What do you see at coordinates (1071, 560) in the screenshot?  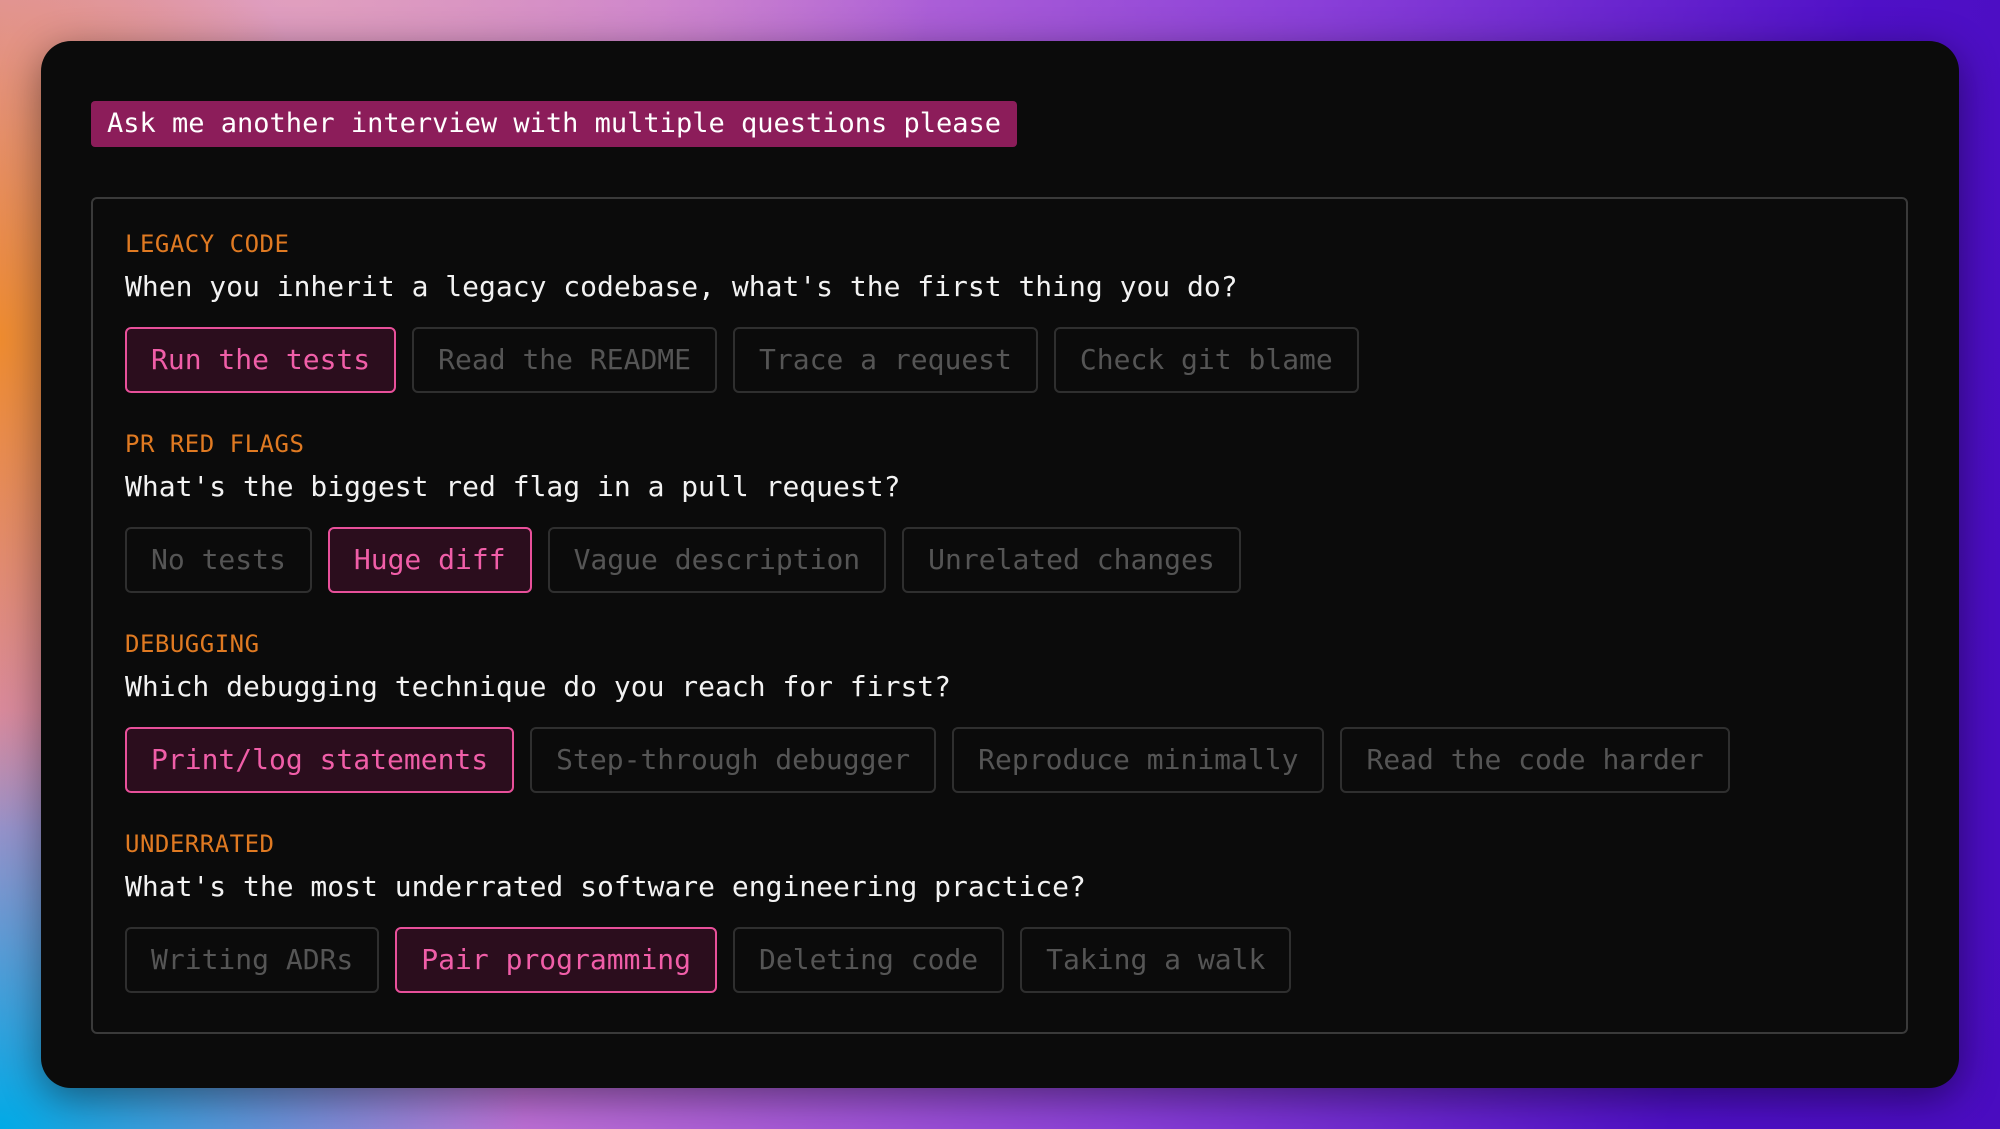 I see `option-button: Unrelated changes` at bounding box center [1071, 560].